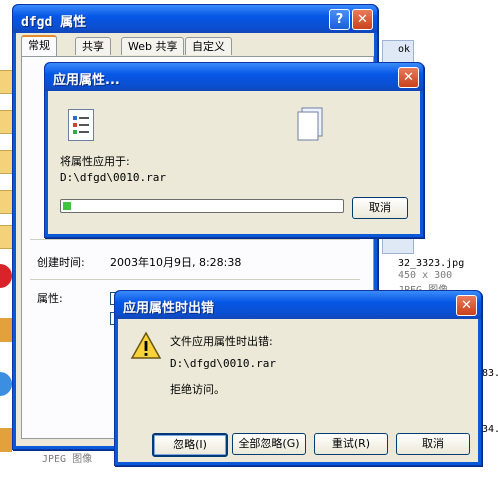 The image size is (498, 478). Describe the element at coordinates (490, 373) in the screenshot. I see `file-name-fragment: 83.` at that location.